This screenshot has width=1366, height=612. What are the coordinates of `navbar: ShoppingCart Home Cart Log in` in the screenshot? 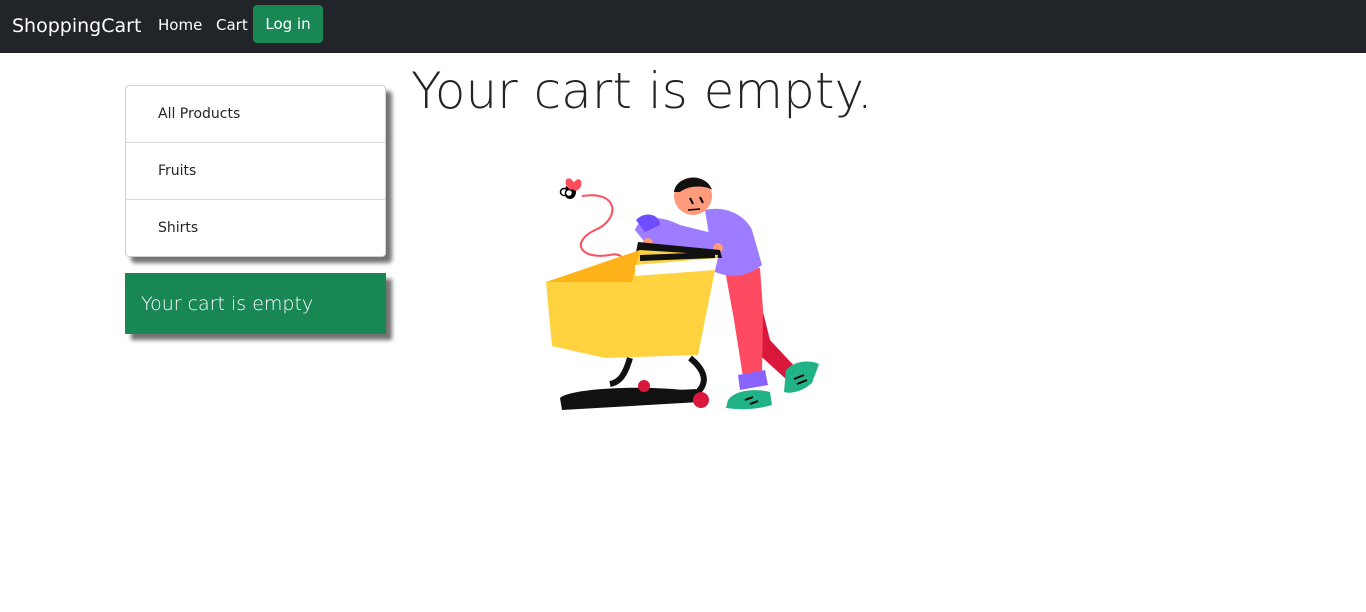 It's located at (683, 26).